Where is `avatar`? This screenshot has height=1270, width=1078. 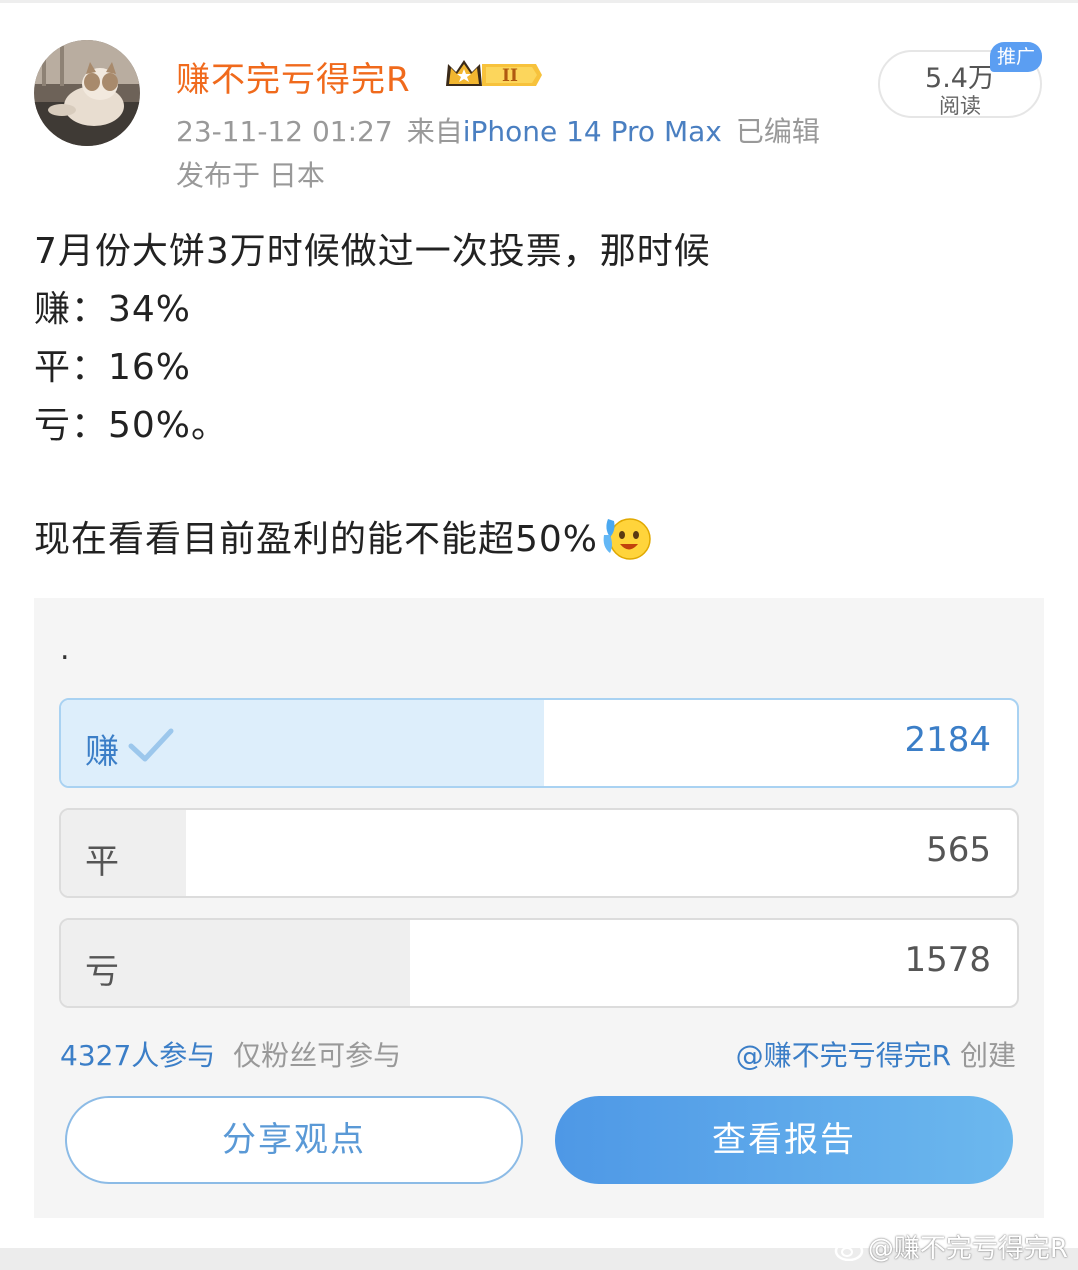 avatar is located at coordinates (87, 93).